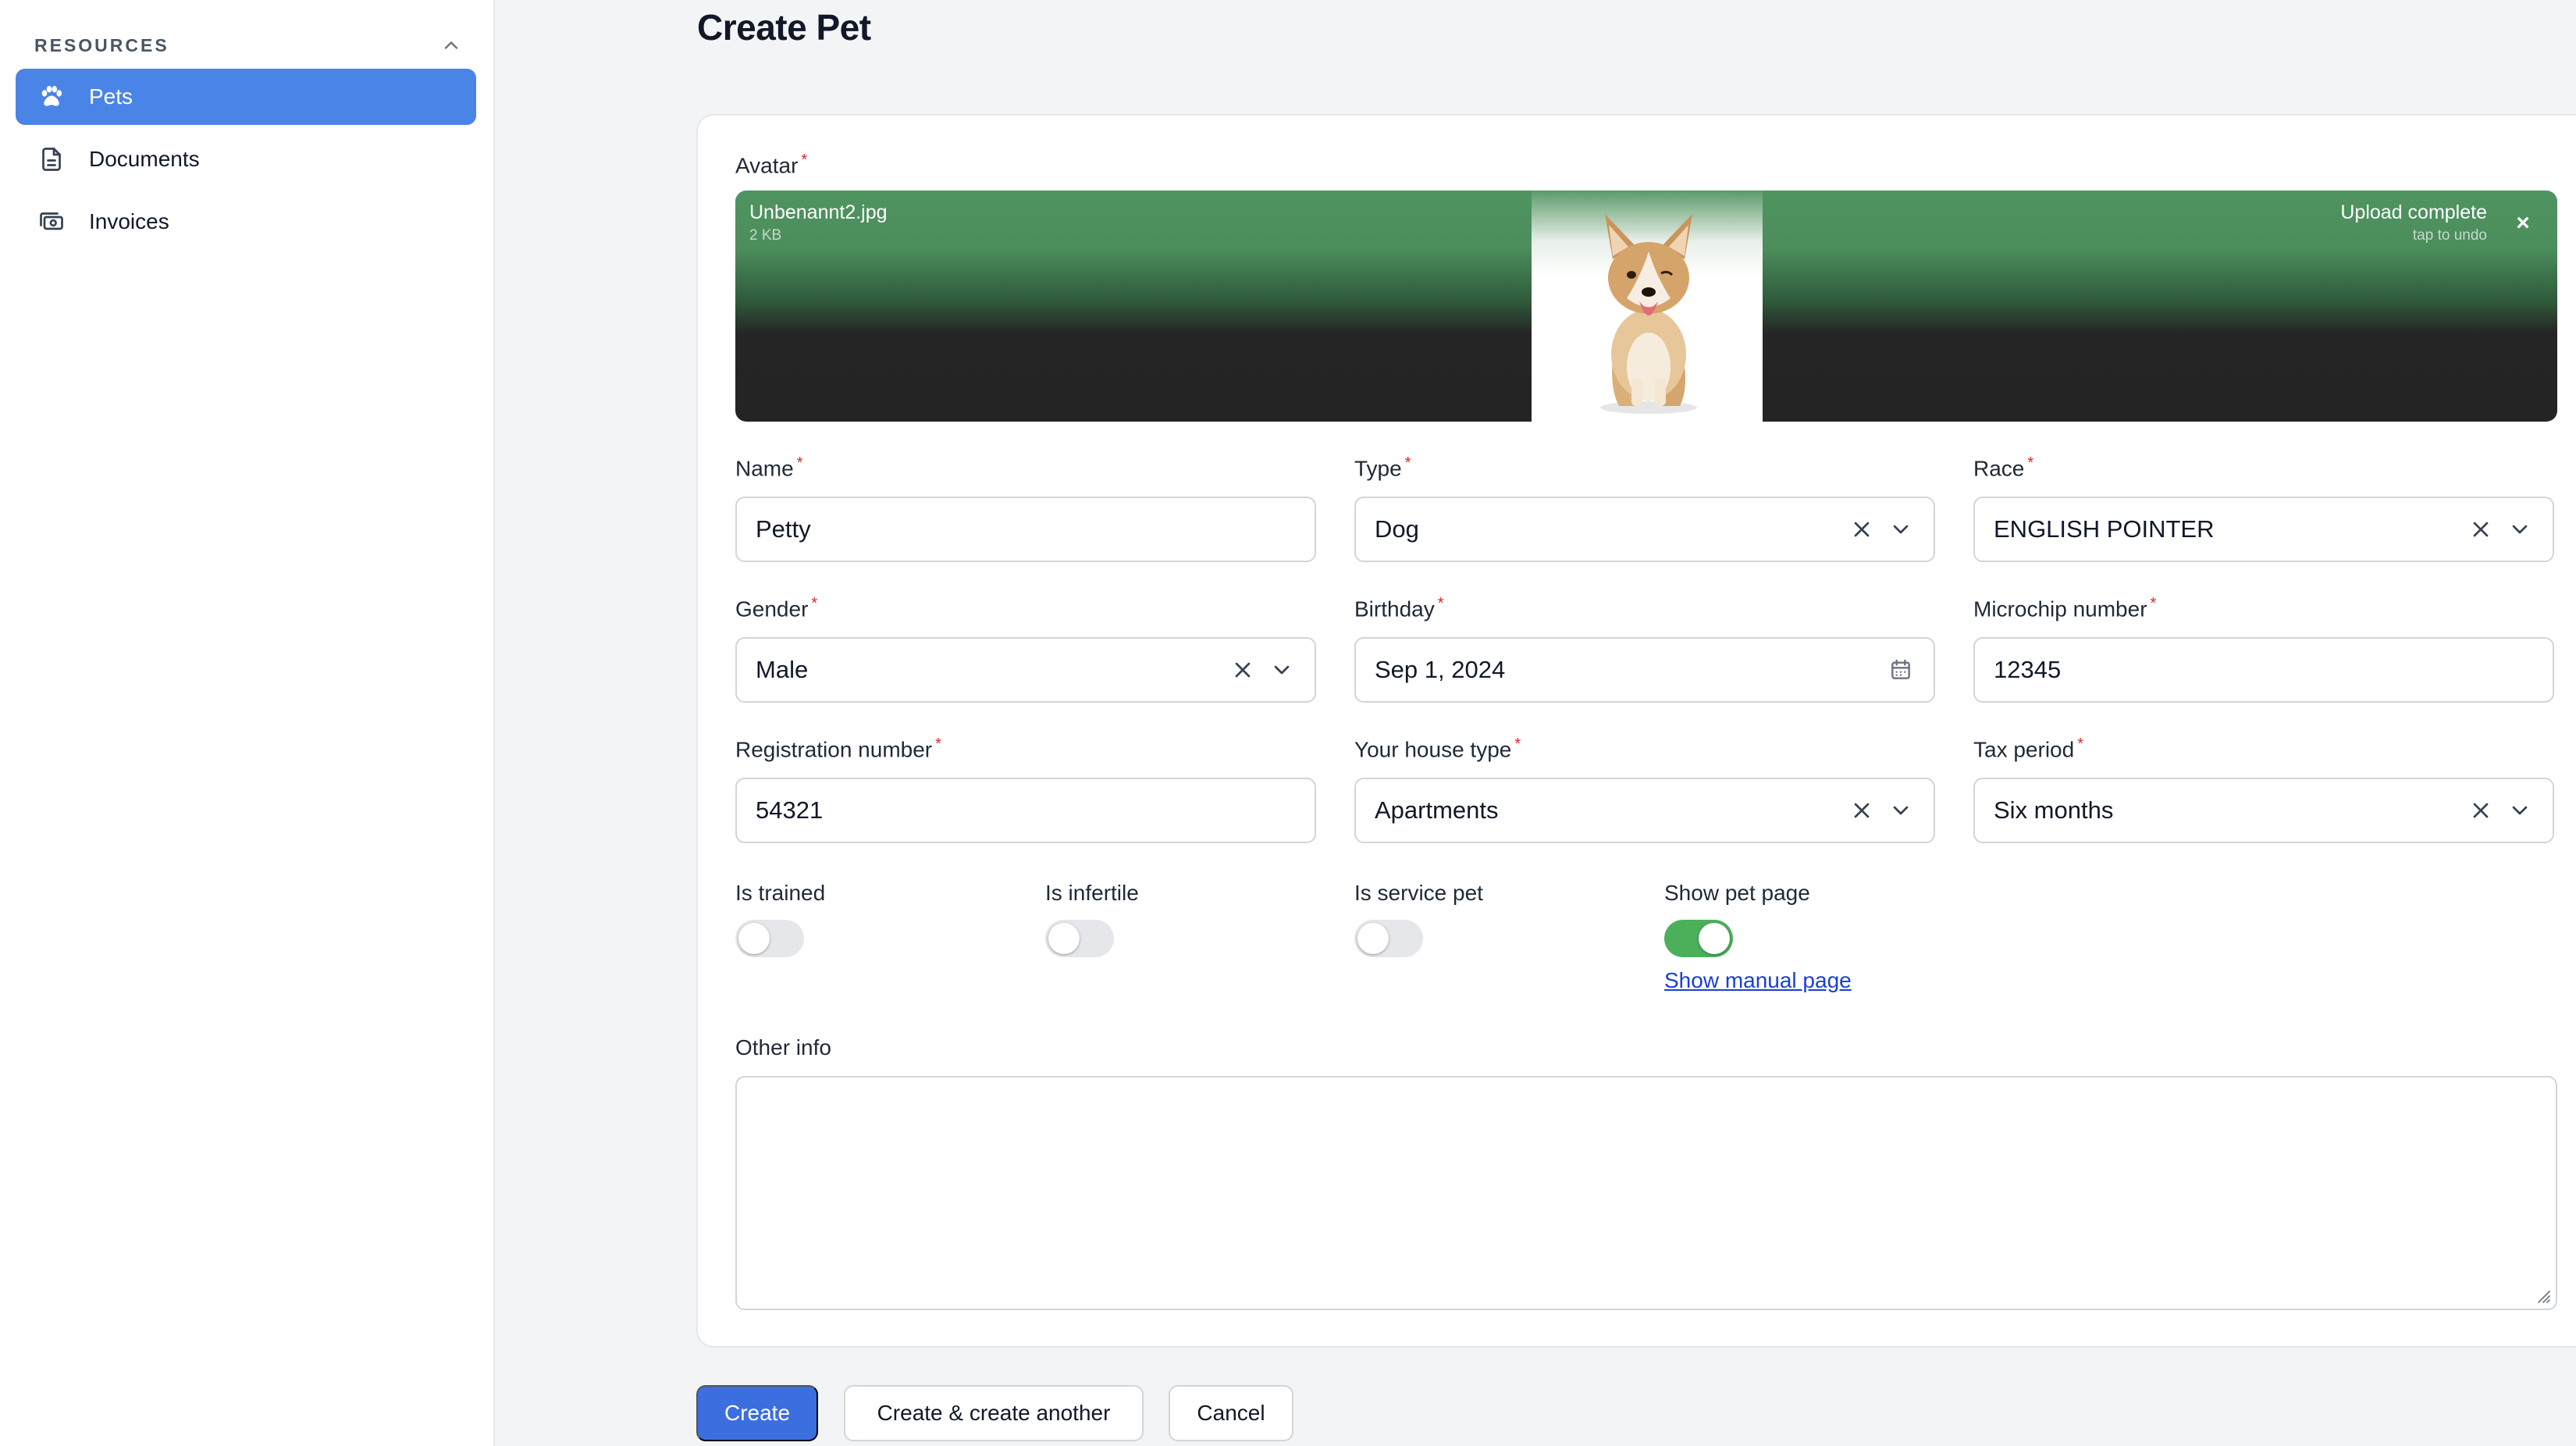 The height and width of the screenshot is (1446, 2576). What do you see at coordinates (784, 27) in the screenshot?
I see `page-title: Create Pet` at bounding box center [784, 27].